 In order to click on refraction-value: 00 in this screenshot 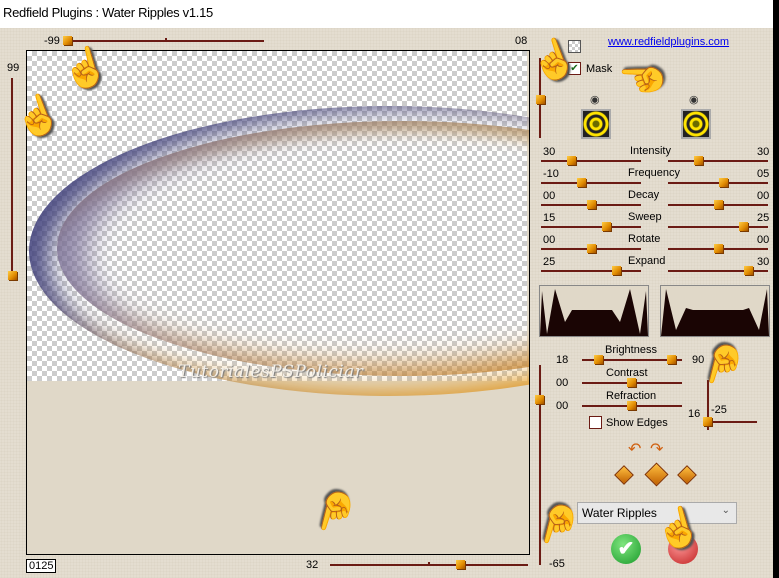, I will do `click(562, 406)`.